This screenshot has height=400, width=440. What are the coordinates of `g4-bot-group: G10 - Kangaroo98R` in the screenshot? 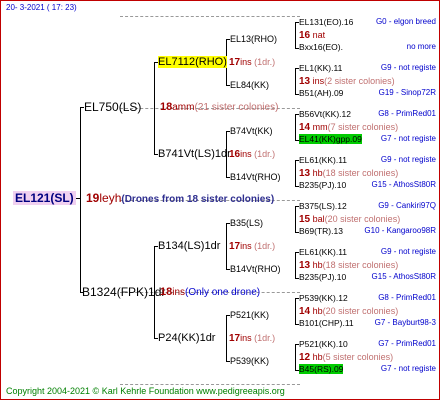 It's located at (400, 230).